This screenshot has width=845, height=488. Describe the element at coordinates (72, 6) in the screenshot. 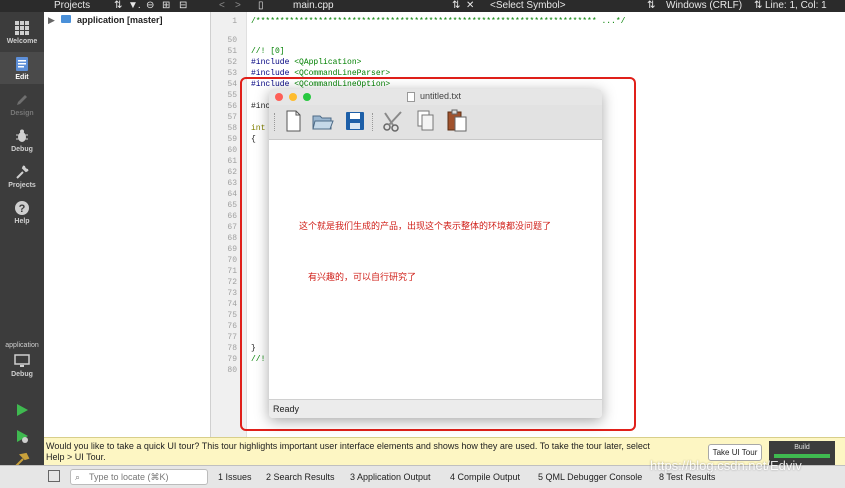

I see `projects-selector: Projects` at that location.